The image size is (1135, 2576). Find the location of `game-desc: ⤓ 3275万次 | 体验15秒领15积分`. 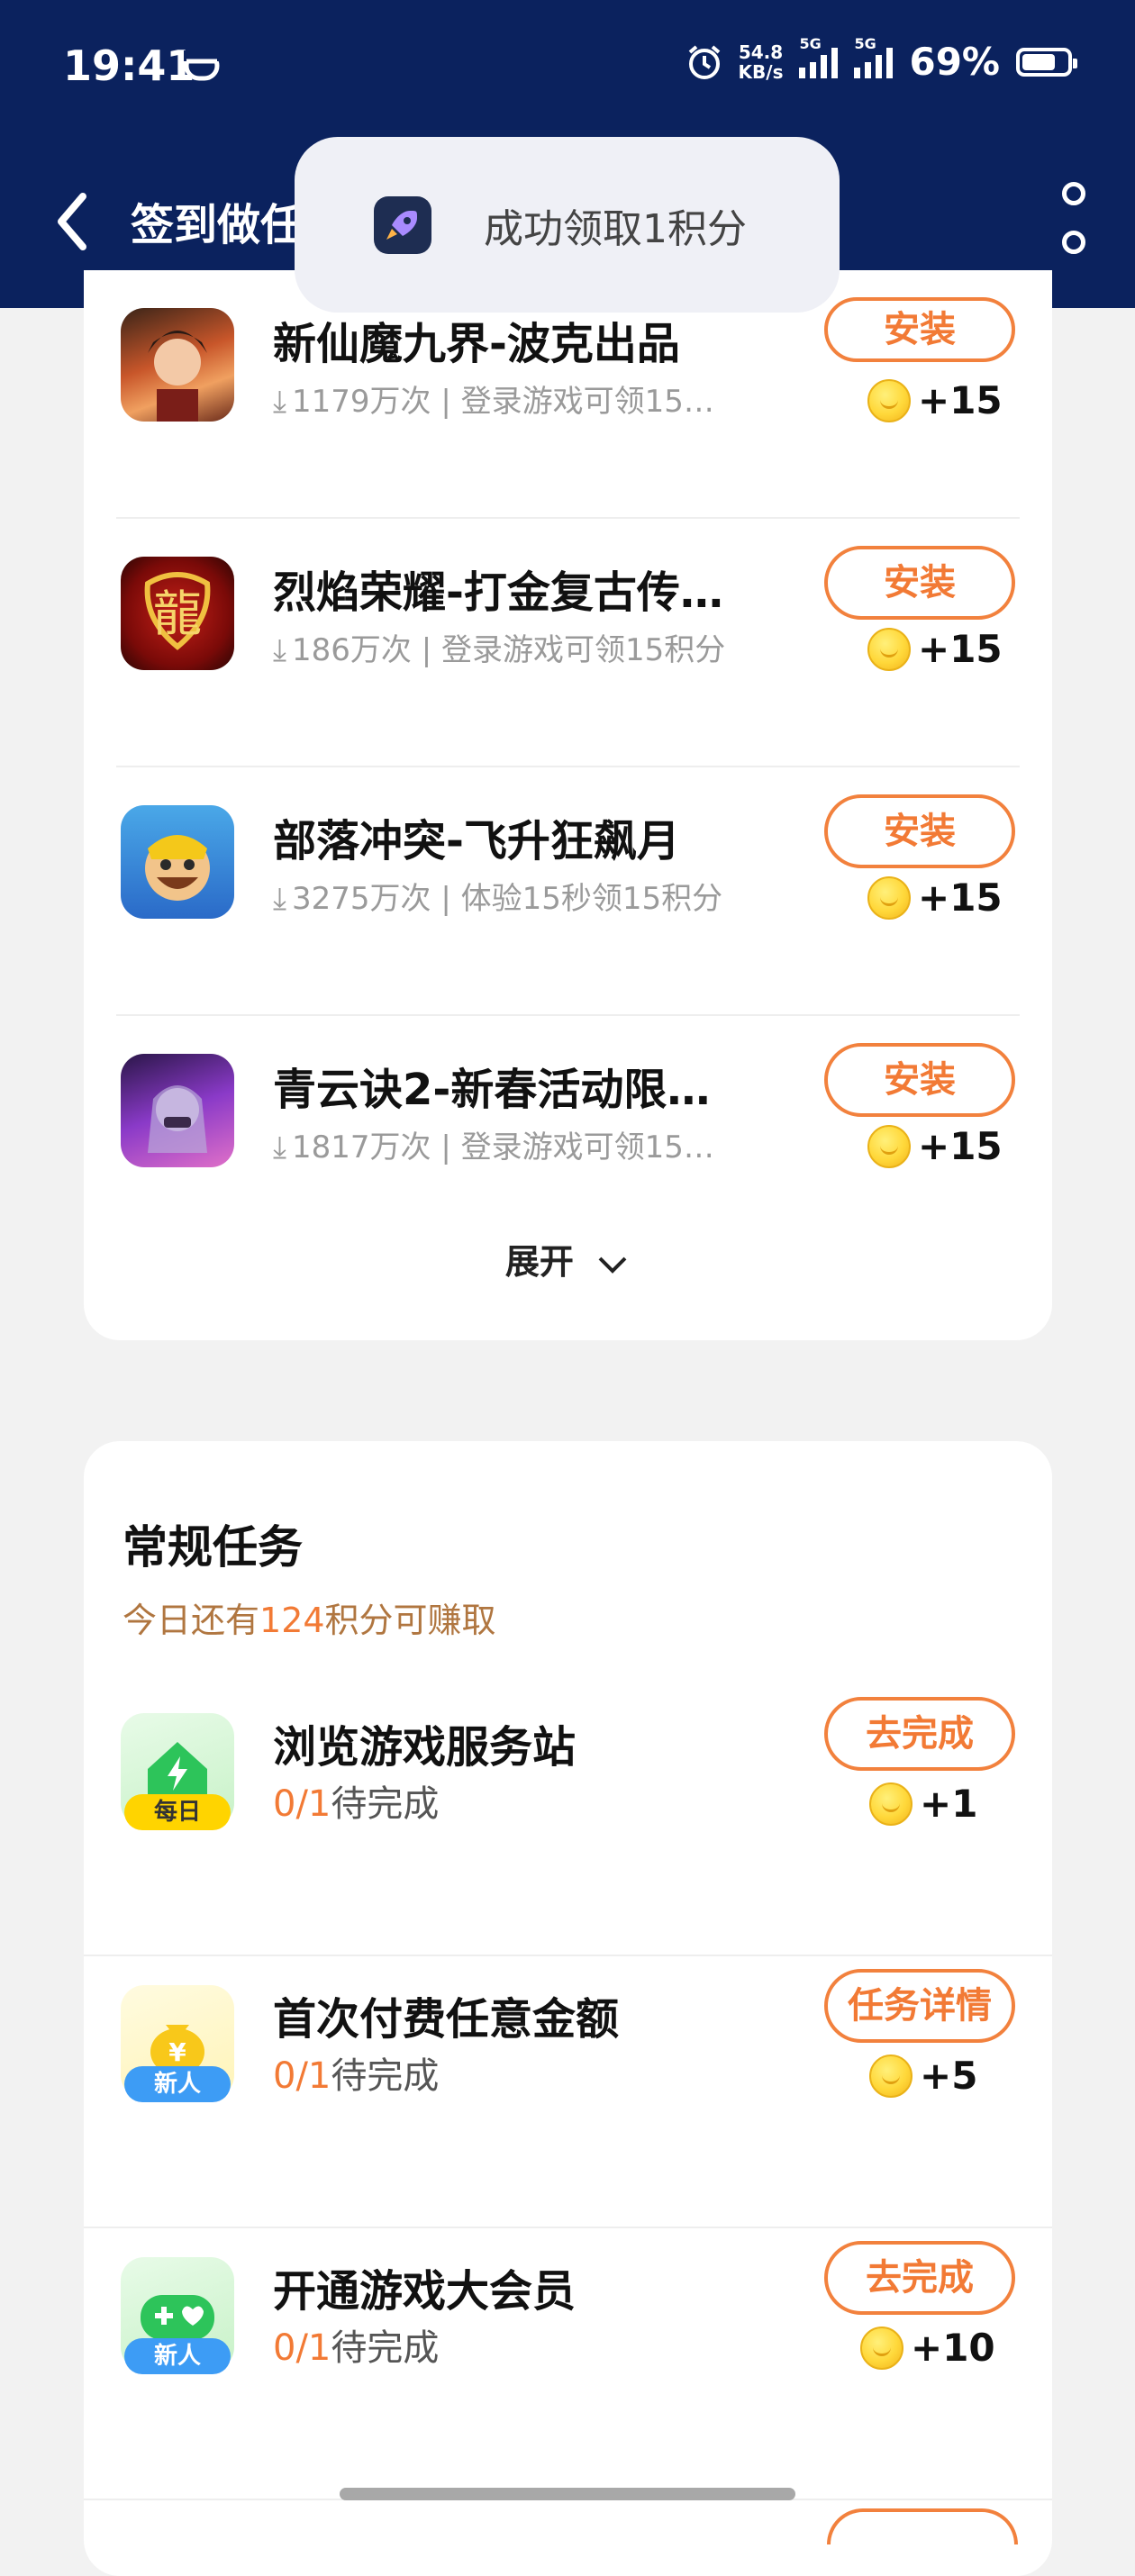

game-desc: ⤓ 3275万次 | 体验15秒领15积分 is located at coordinates (498, 899).